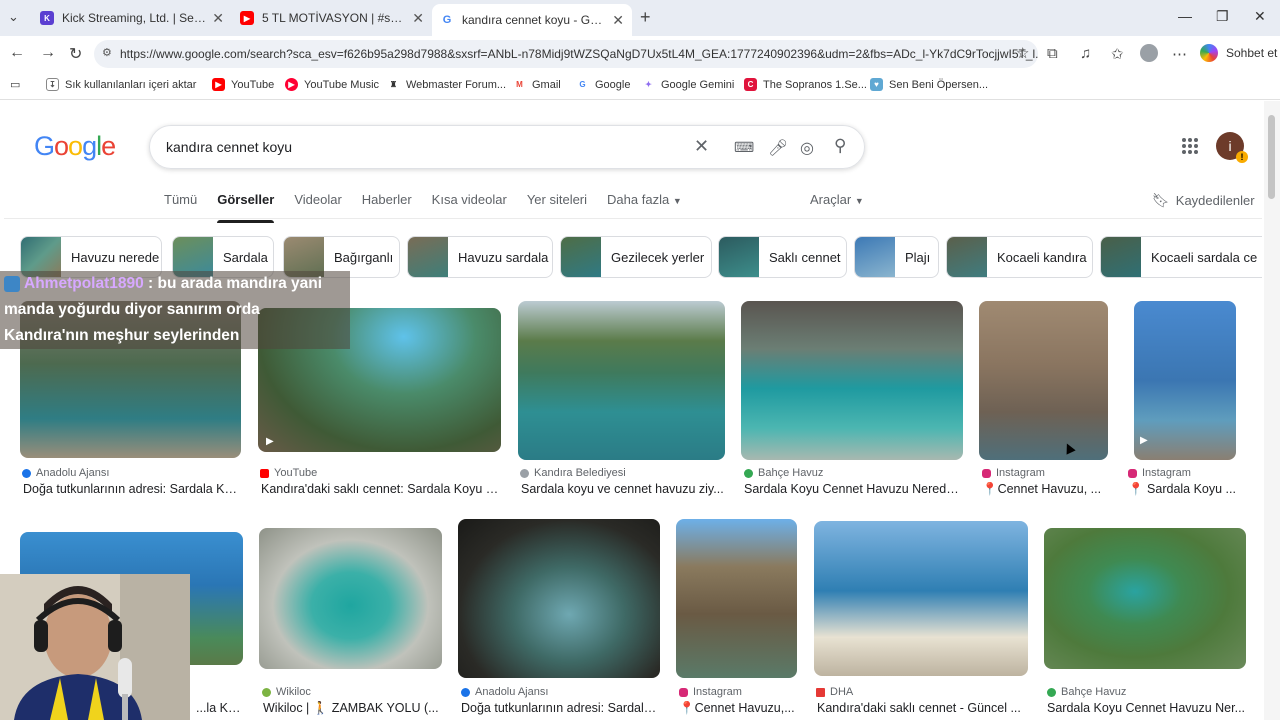 The height and width of the screenshot is (720, 1280). I want to click on result-source: Kandıra Belediyesi, so click(573, 473).